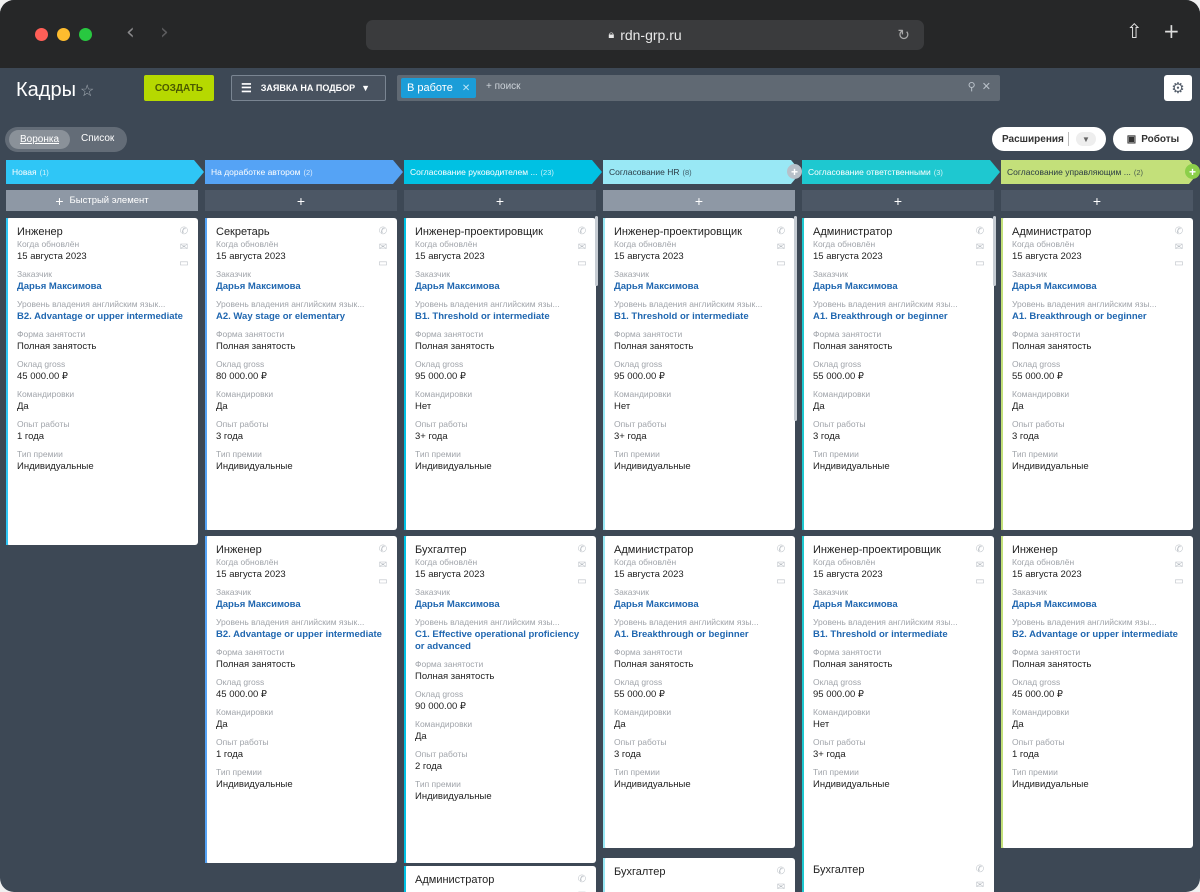 This screenshot has height=892, width=1200. What do you see at coordinates (1171, 31) in the screenshot?
I see `new-tab-icon: +` at bounding box center [1171, 31].